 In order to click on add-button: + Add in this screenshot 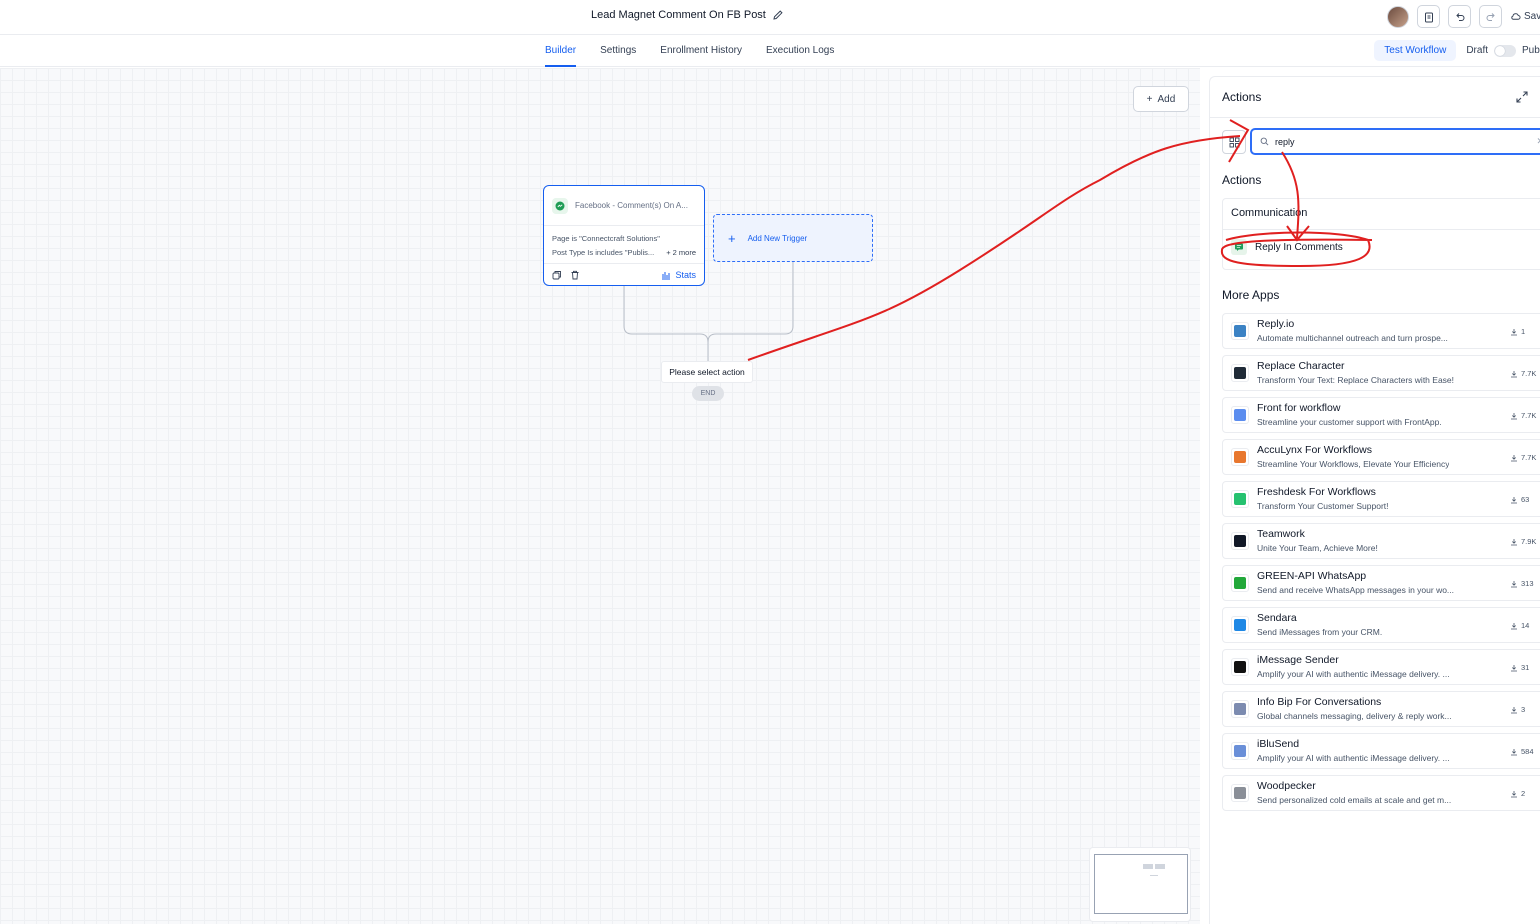, I will do `click(1161, 99)`.